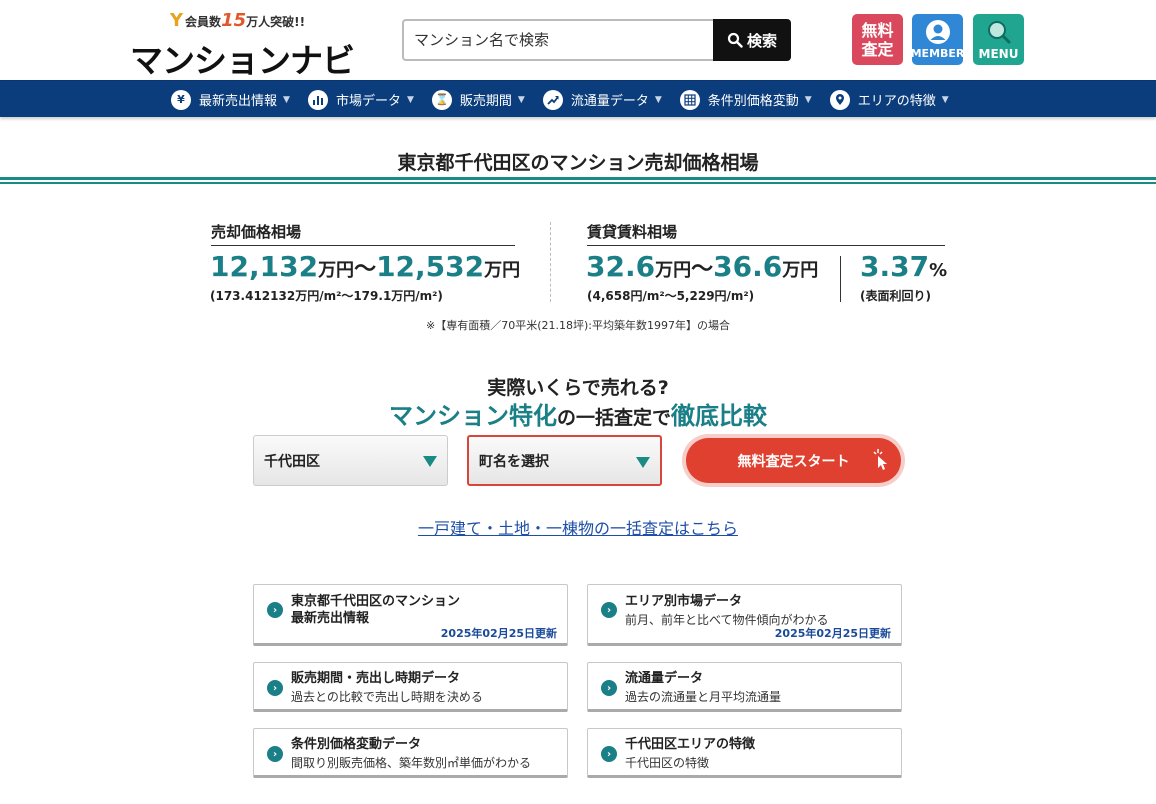 This screenshot has height=804, width=1156. What do you see at coordinates (410, 615) in the screenshot?
I see `card-latest-listings: › 東京都千代田区のマンション 最新売出情報 2025年02月25日更新` at bounding box center [410, 615].